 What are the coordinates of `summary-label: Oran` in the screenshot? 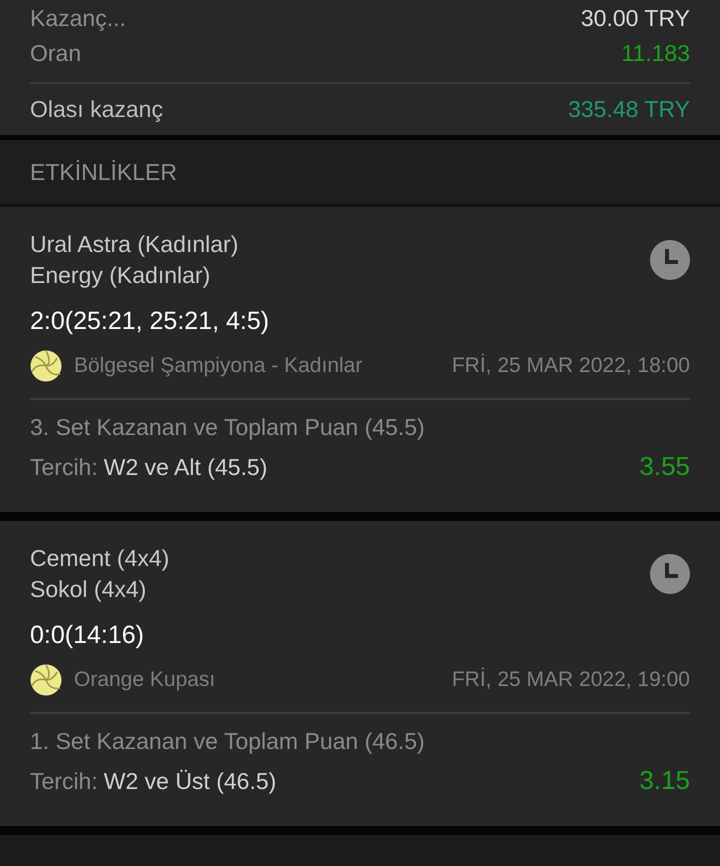 It's located at (56, 53).